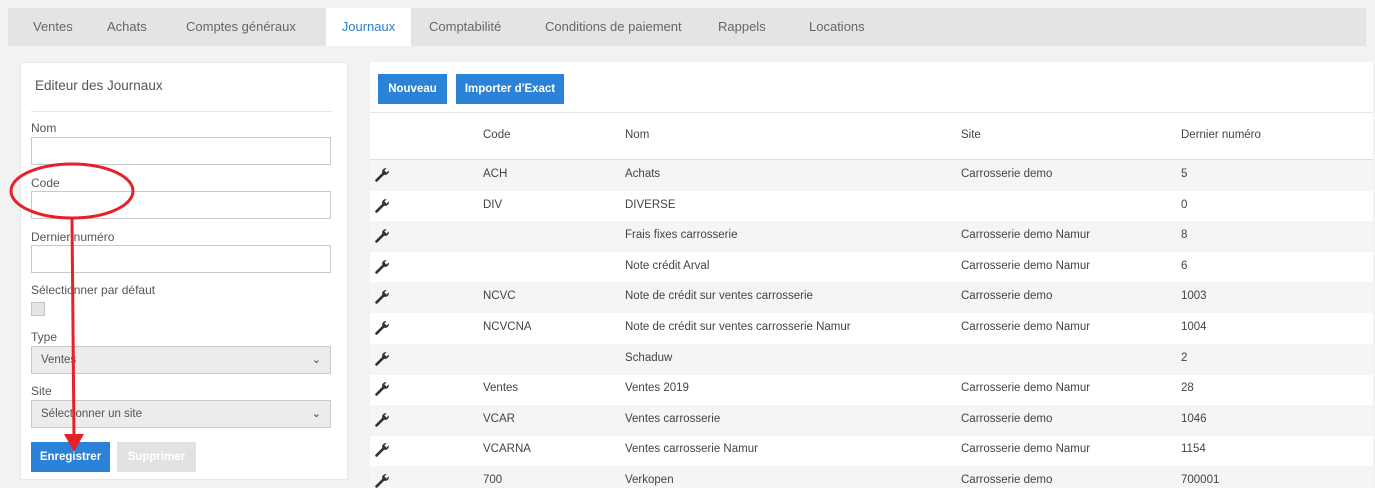 The height and width of the screenshot is (488, 1375). I want to click on tab-ventes: Ventes, so click(53, 27).